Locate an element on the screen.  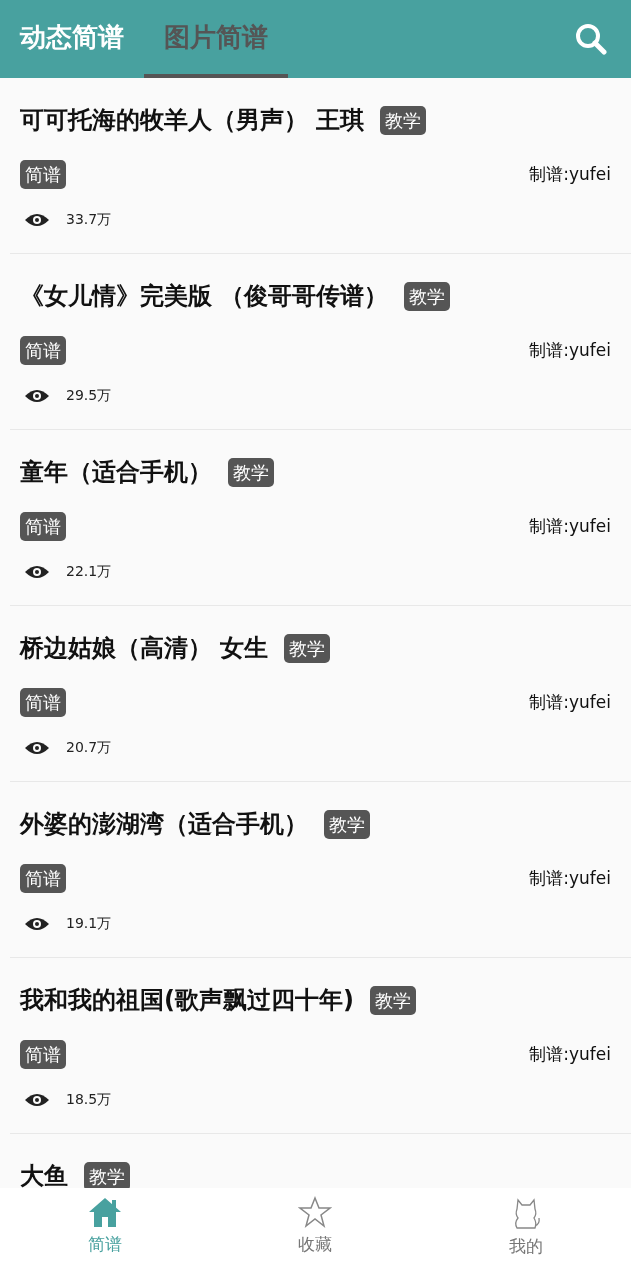
song-item: 外婆的澎湖湾（适合手机） 教学 简谱 制谱:yufei 19.1万 is located at coordinates (320, 870).